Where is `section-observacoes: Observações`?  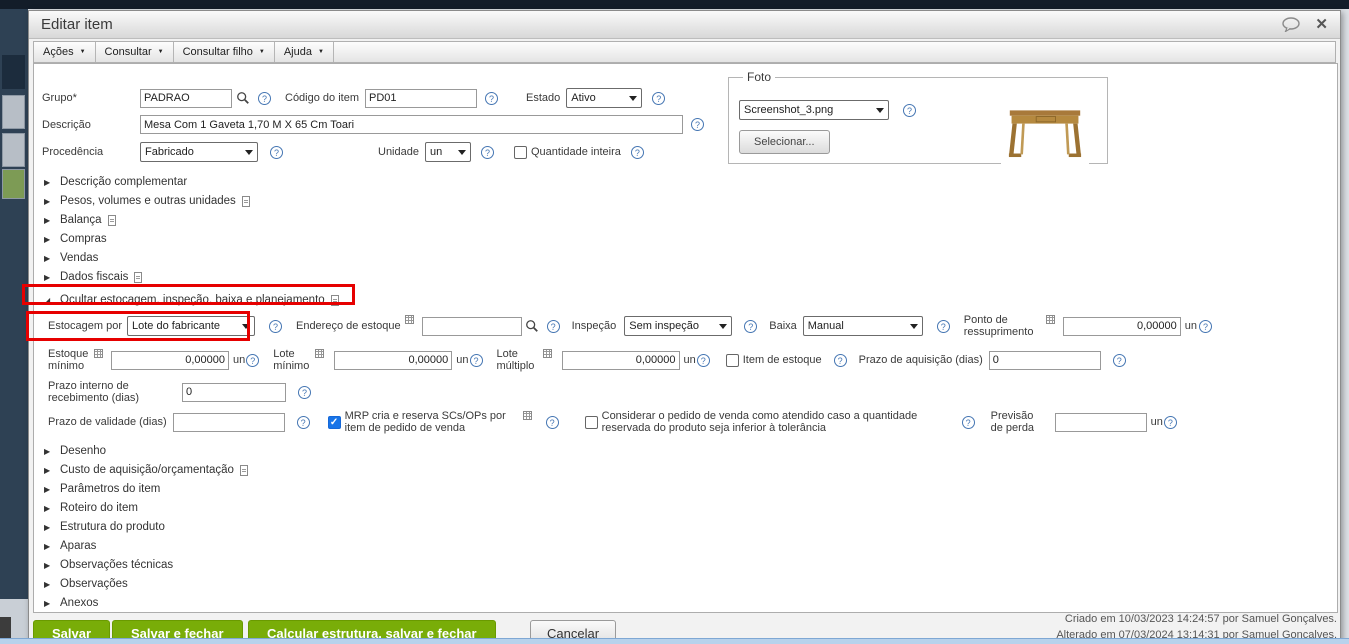
section-observacoes: Observações is located at coordinates (86, 584).